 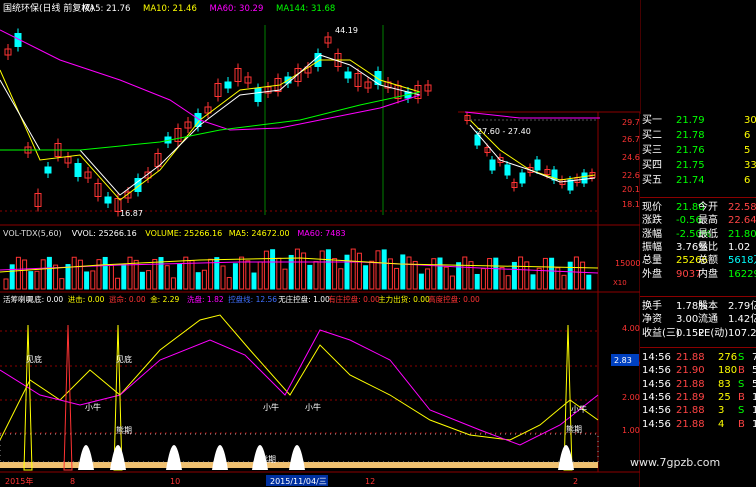 I want to click on low-price-label: 16.87, so click(x=131, y=213).